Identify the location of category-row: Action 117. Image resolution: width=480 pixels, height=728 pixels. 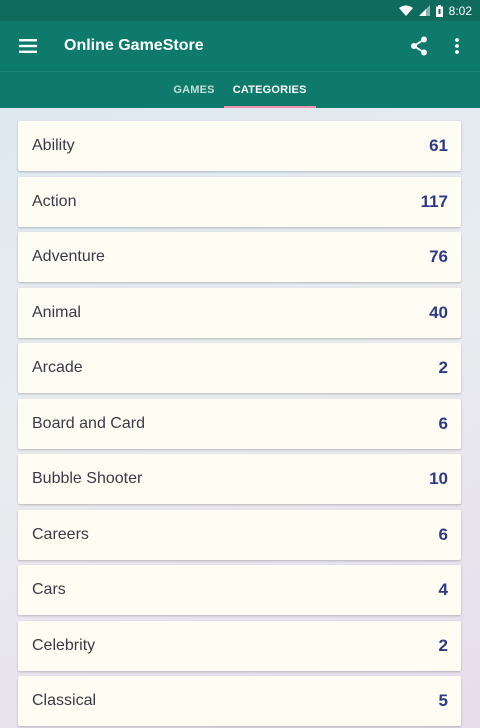
(239, 201).